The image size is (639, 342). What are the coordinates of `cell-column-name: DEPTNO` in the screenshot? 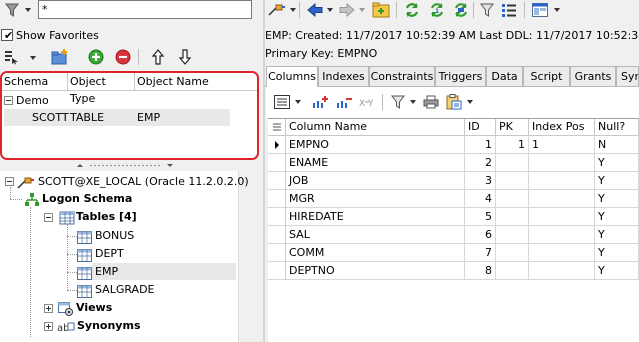 It's located at (375, 271).